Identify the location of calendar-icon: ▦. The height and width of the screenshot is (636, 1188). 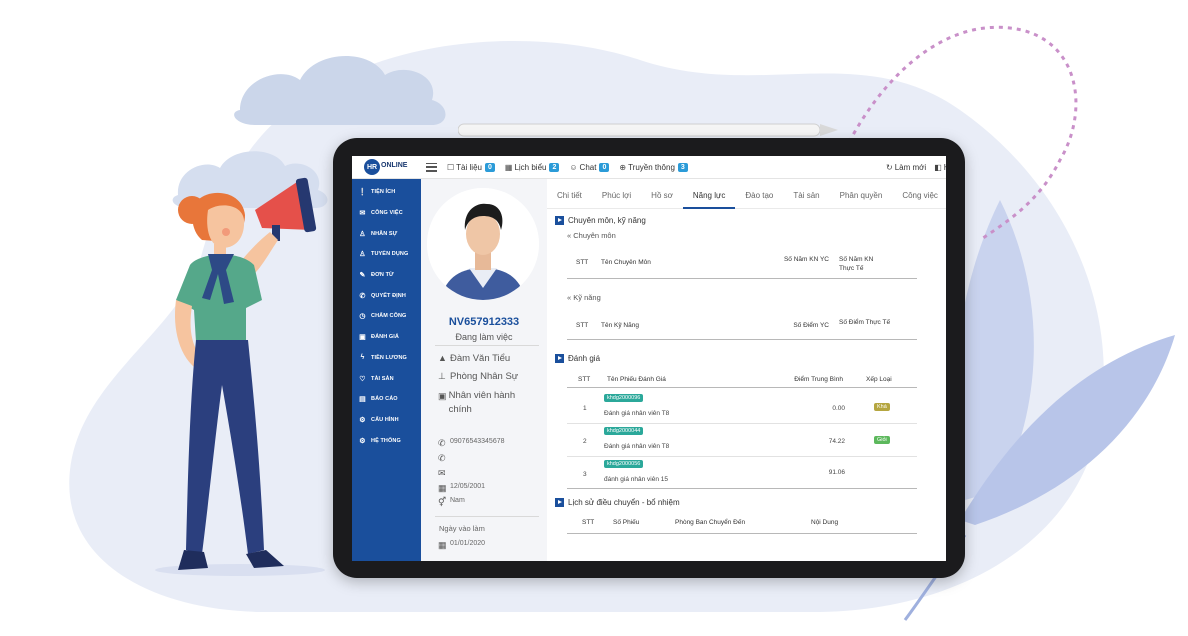
(442, 545).